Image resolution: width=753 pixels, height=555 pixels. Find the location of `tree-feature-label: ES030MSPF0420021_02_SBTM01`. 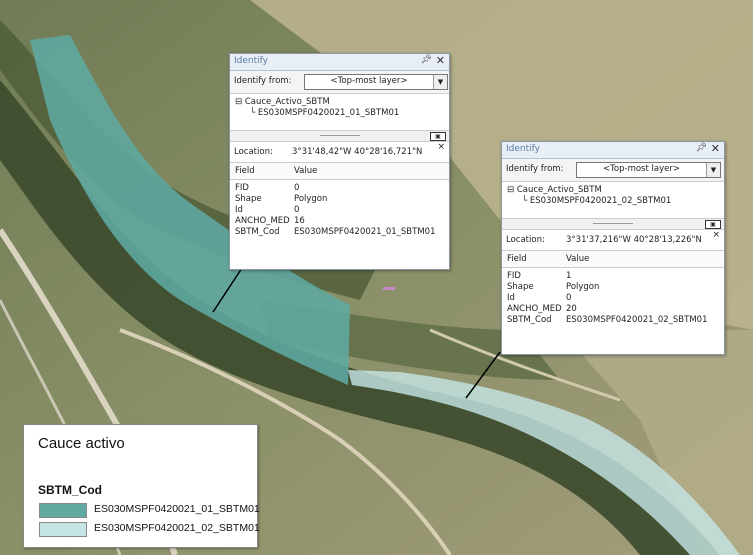

tree-feature-label: ES030MSPF0420021_02_SBTM01 is located at coordinates (600, 201).